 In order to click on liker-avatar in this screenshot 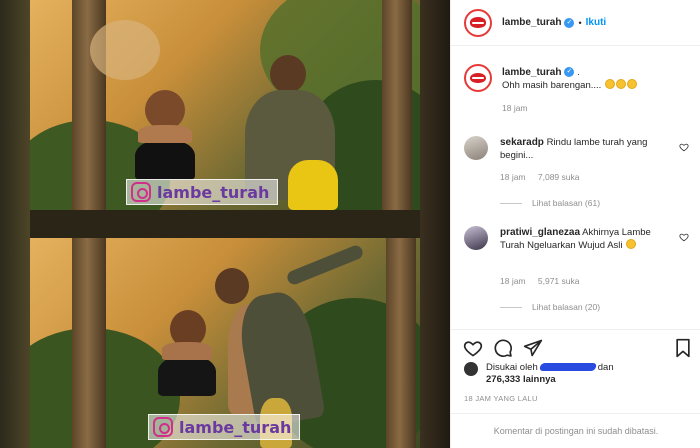, I will do `click(471, 369)`.